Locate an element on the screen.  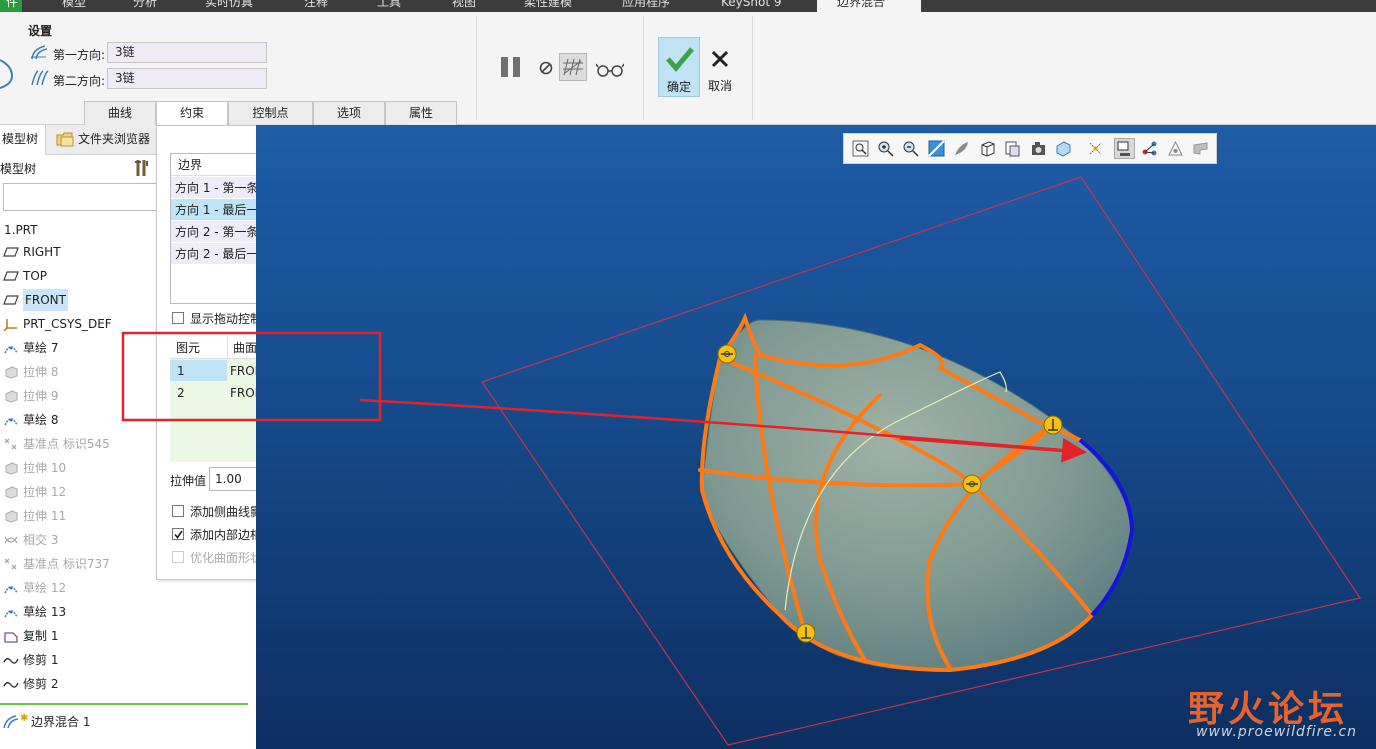
tree-item: 修剪 2 is located at coordinates (125, 684).